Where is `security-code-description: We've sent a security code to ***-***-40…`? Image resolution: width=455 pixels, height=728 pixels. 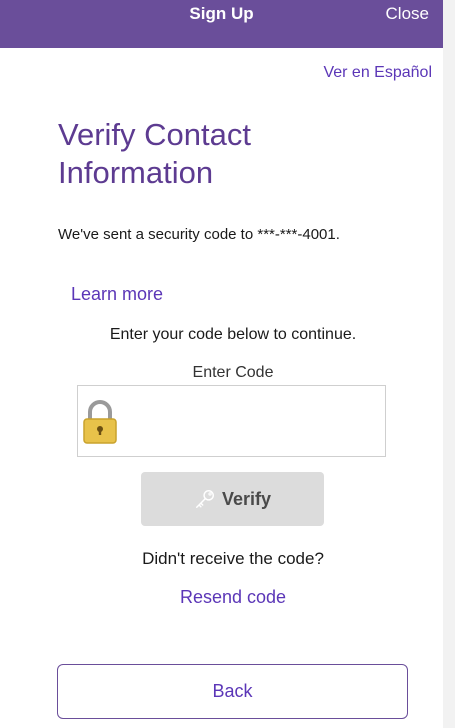 security-code-description: We've sent a security code to ***-***-40… is located at coordinates (199, 234).